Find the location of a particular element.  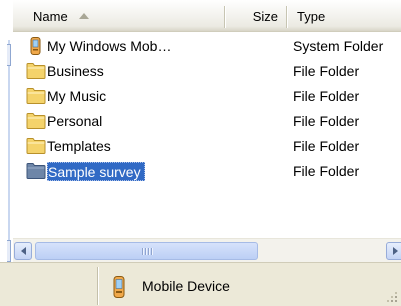

sort-ascending-icon is located at coordinates (83, 16).